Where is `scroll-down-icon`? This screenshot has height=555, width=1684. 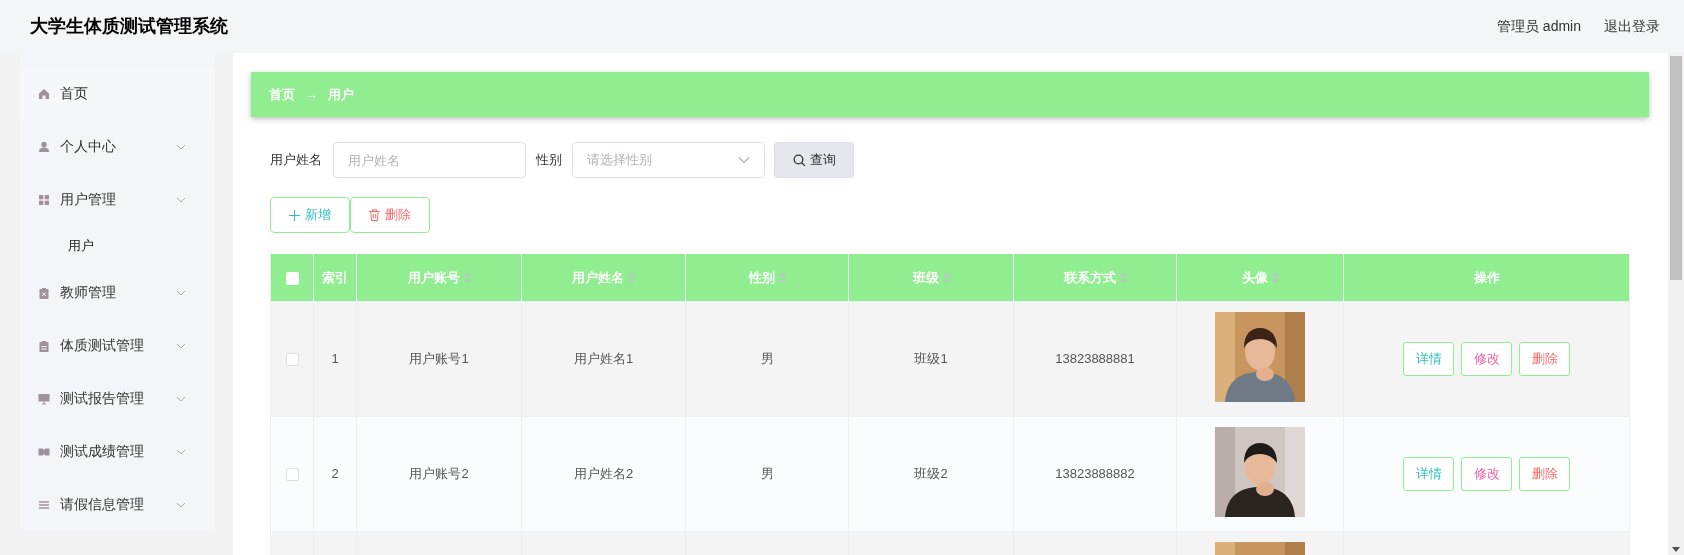 scroll-down-icon is located at coordinates (1676, 549).